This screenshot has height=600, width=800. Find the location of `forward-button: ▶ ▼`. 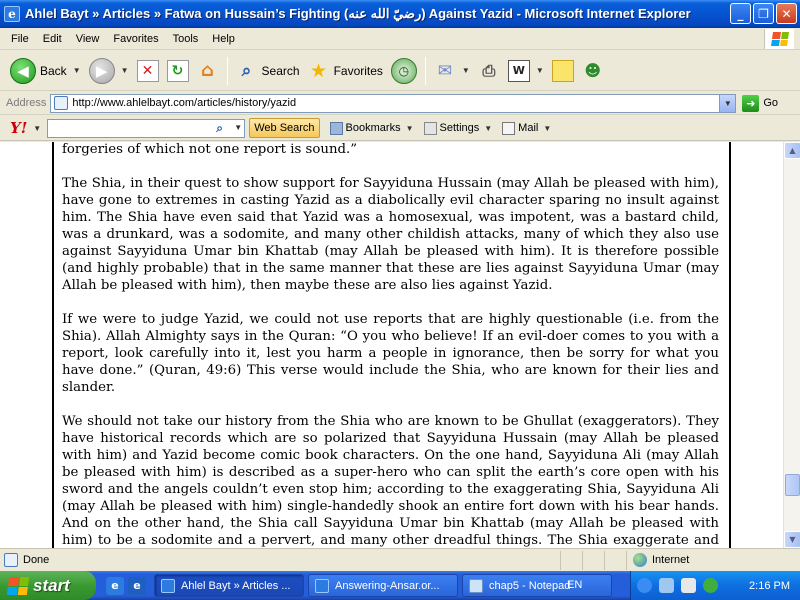

forward-button: ▶ ▼ is located at coordinates (109, 71).